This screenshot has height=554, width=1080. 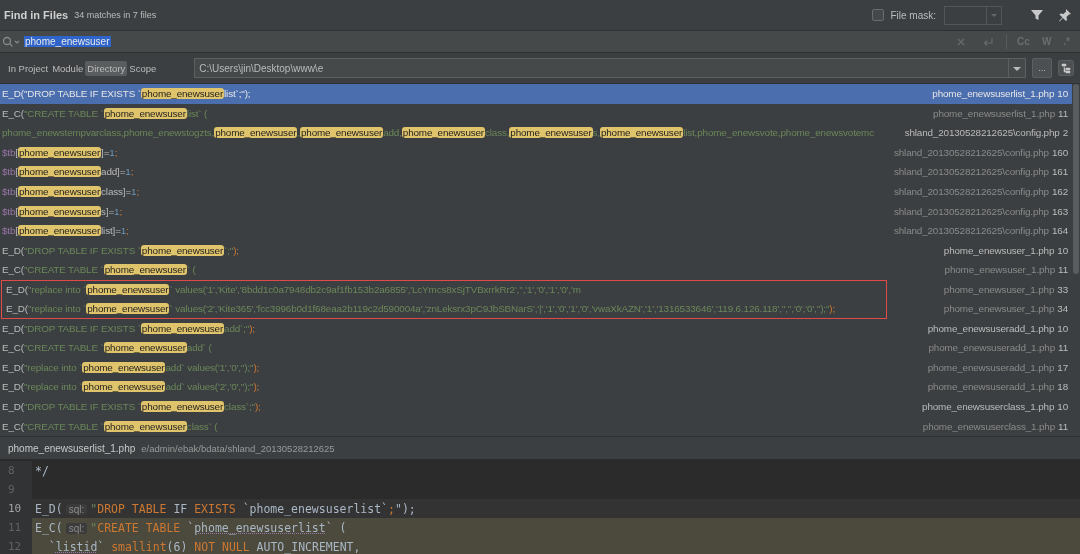 What do you see at coordinates (204, 546) in the screenshot?
I see `code-line: `listid` smallint(6) NOT NULL AUTO_INCREMENT,` at bounding box center [204, 546].